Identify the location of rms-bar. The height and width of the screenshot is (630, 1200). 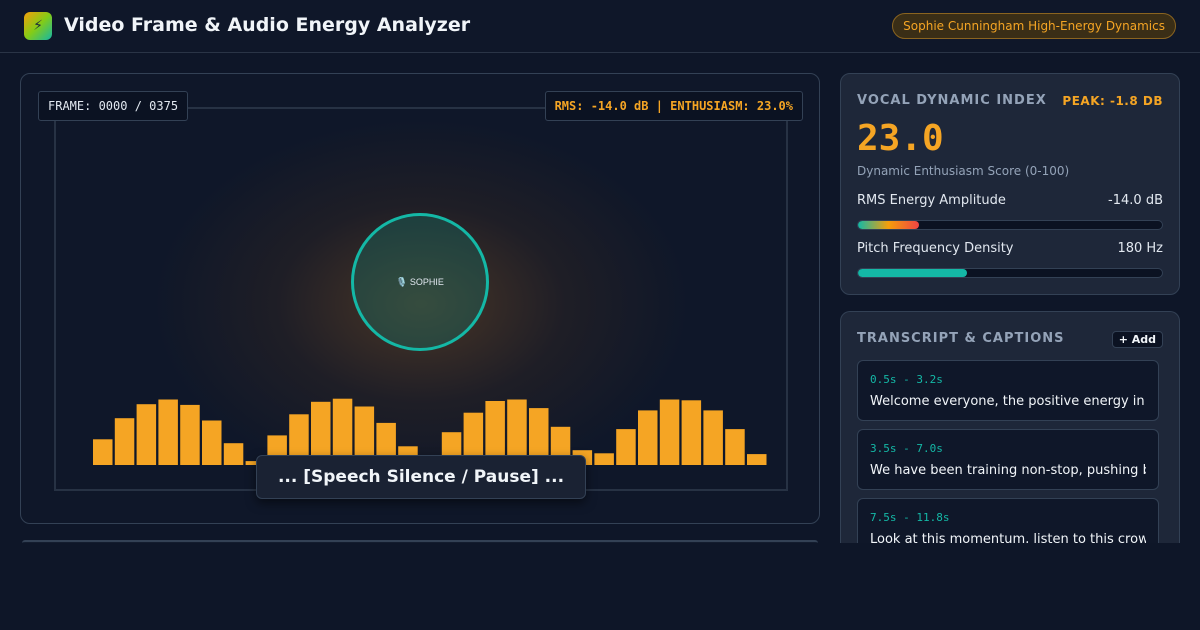
(1010, 225).